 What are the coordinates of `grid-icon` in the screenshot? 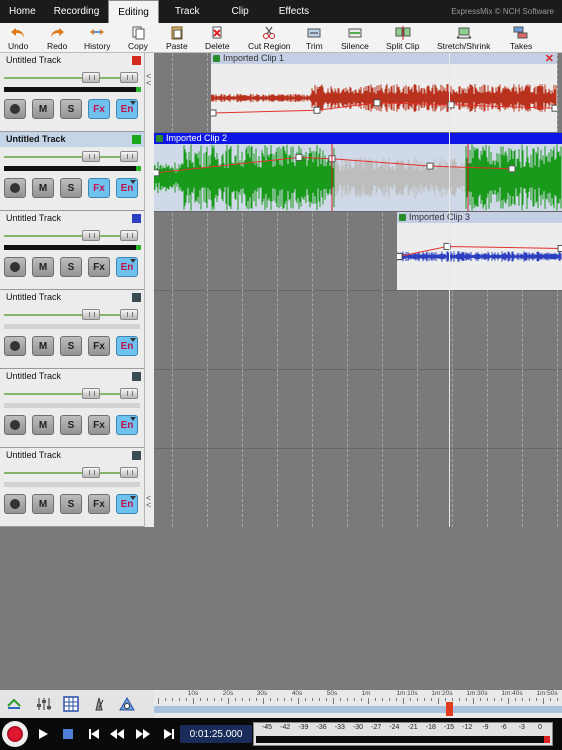 It's located at (71, 704).